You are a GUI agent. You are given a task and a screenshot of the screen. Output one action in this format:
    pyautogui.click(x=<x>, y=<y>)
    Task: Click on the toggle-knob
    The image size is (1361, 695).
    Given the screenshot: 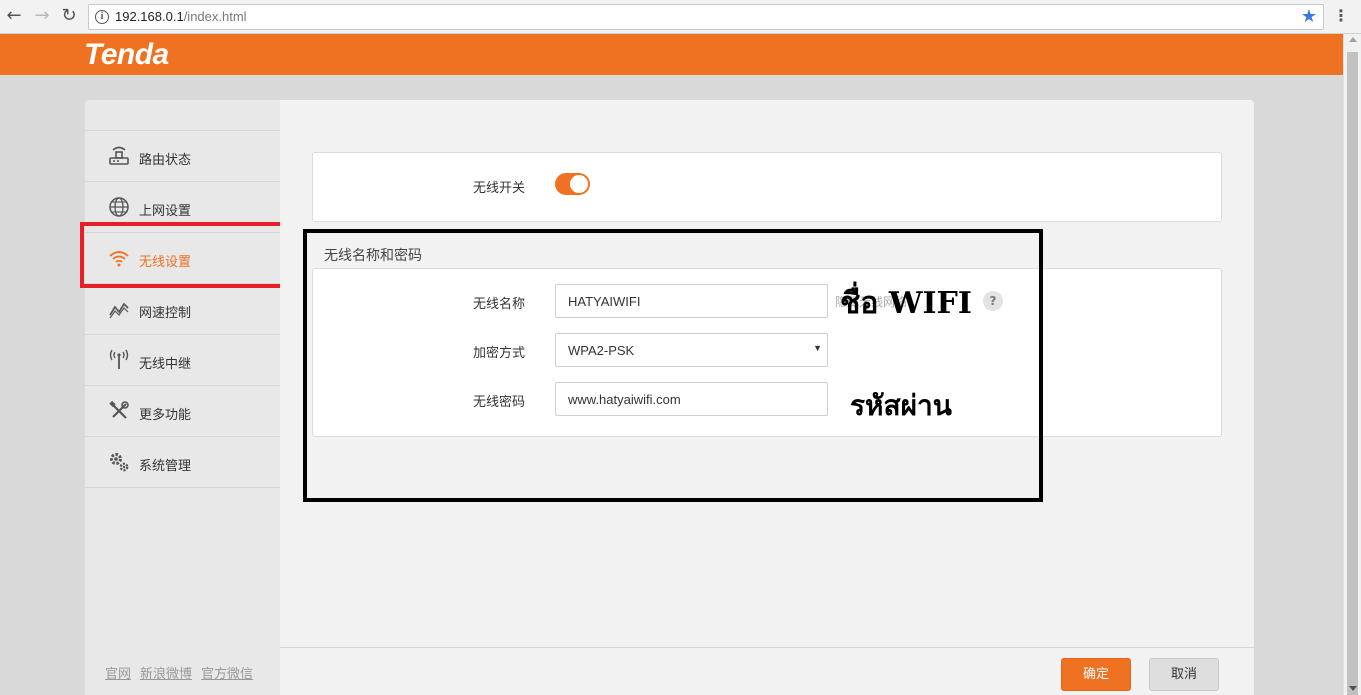 What is the action you would take?
    pyautogui.click(x=579, y=184)
    